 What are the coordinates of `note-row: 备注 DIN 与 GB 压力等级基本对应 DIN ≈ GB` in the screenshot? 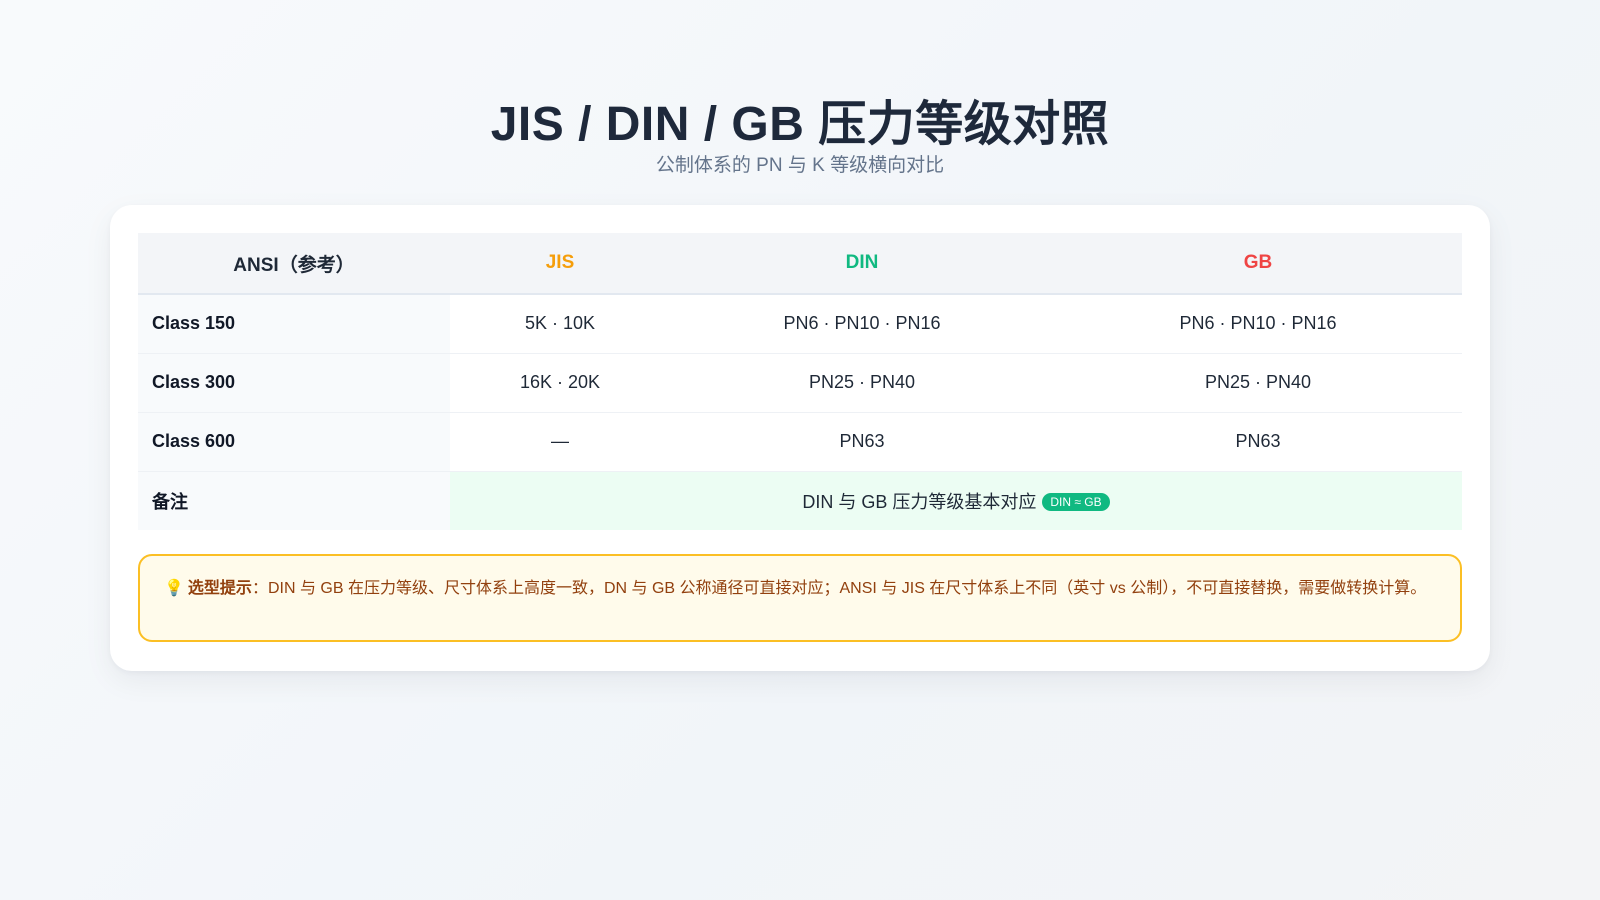 It's located at (800, 500).